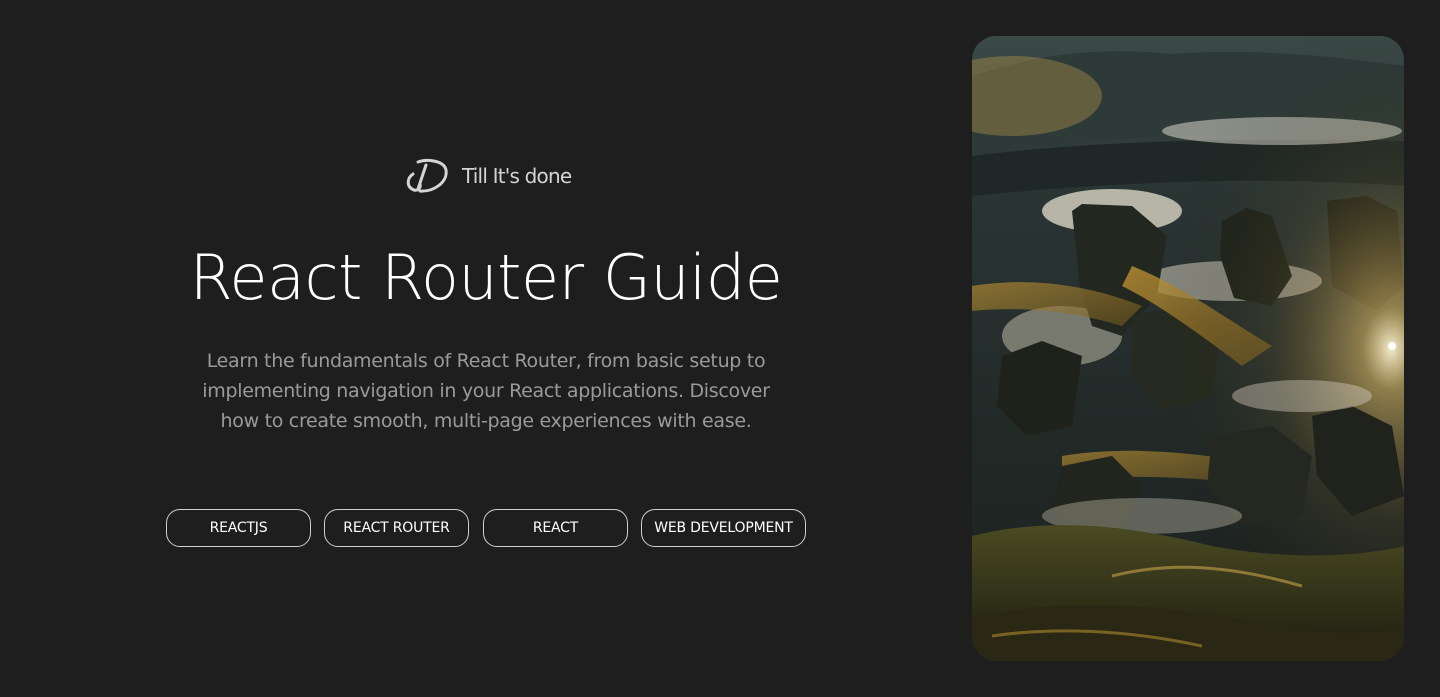 This screenshot has height=697, width=1440. Describe the element at coordinates (427, 176) in the screenshot. I see `till-its-done-logo-icon` at that location.